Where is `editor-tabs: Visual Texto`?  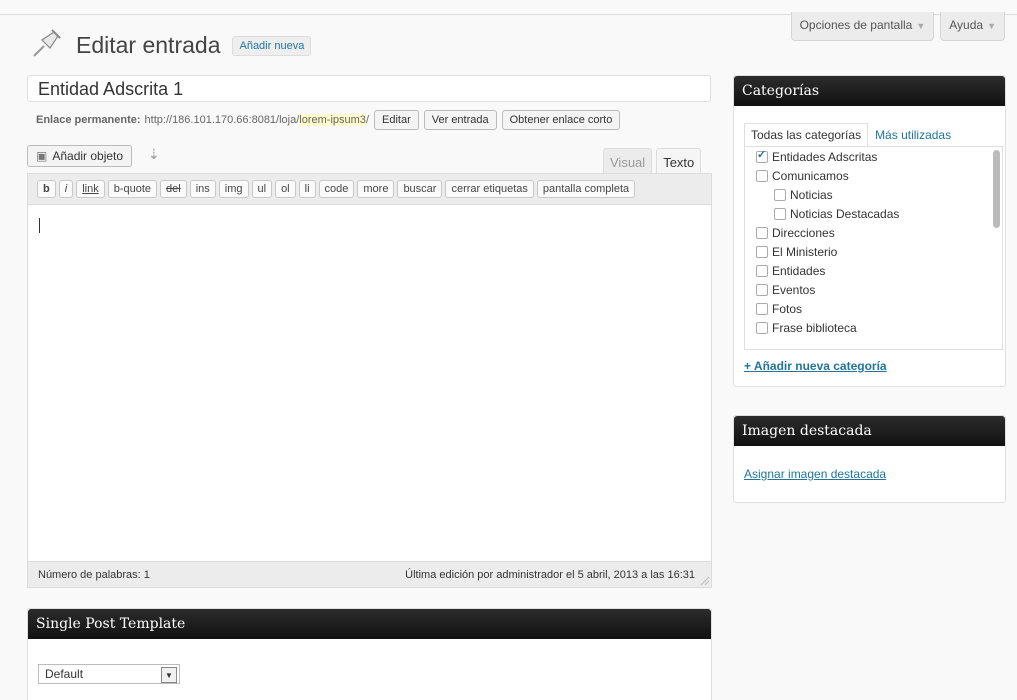 editor-tabs: Visual Texto is located at coordinates (652, 161).